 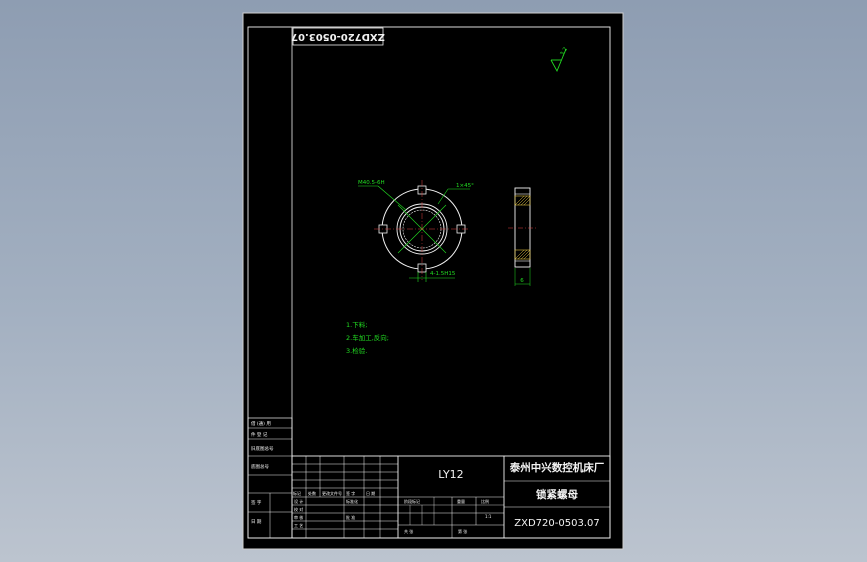 I want to click on company-name: 泰州中兴数控机床厂, so click(x=557, y=467).